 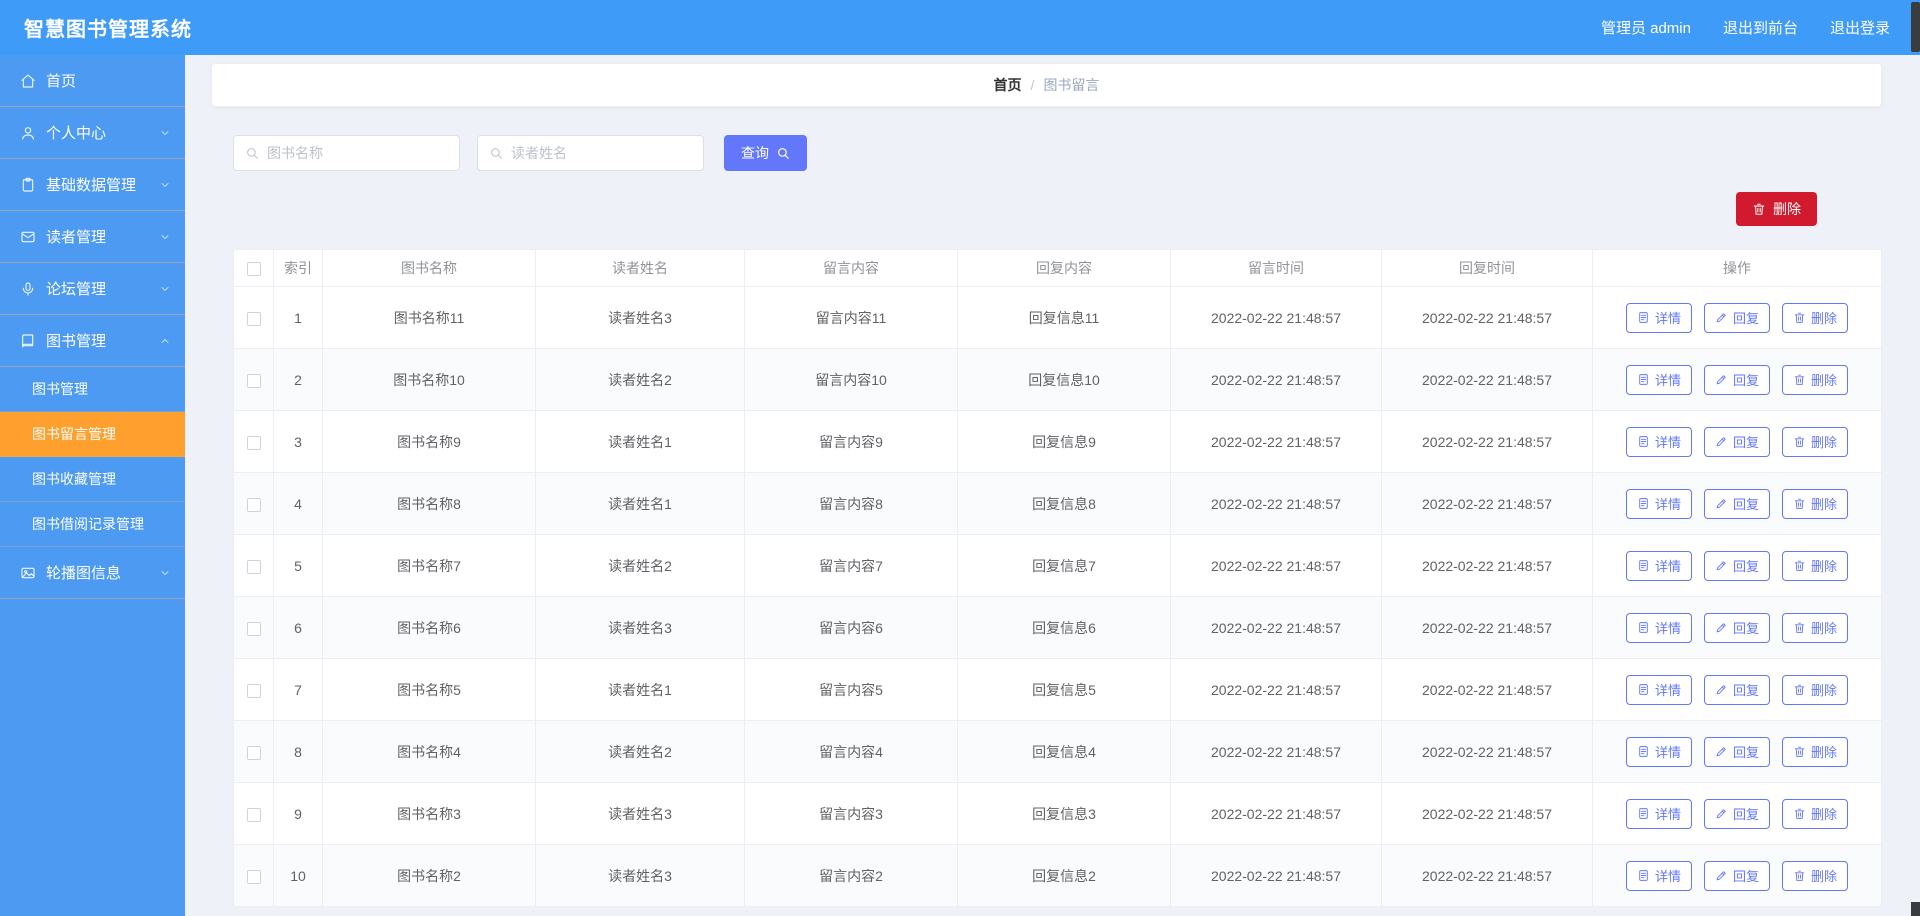 I want to click on query-button: 查询, so click(x=765, y=153).